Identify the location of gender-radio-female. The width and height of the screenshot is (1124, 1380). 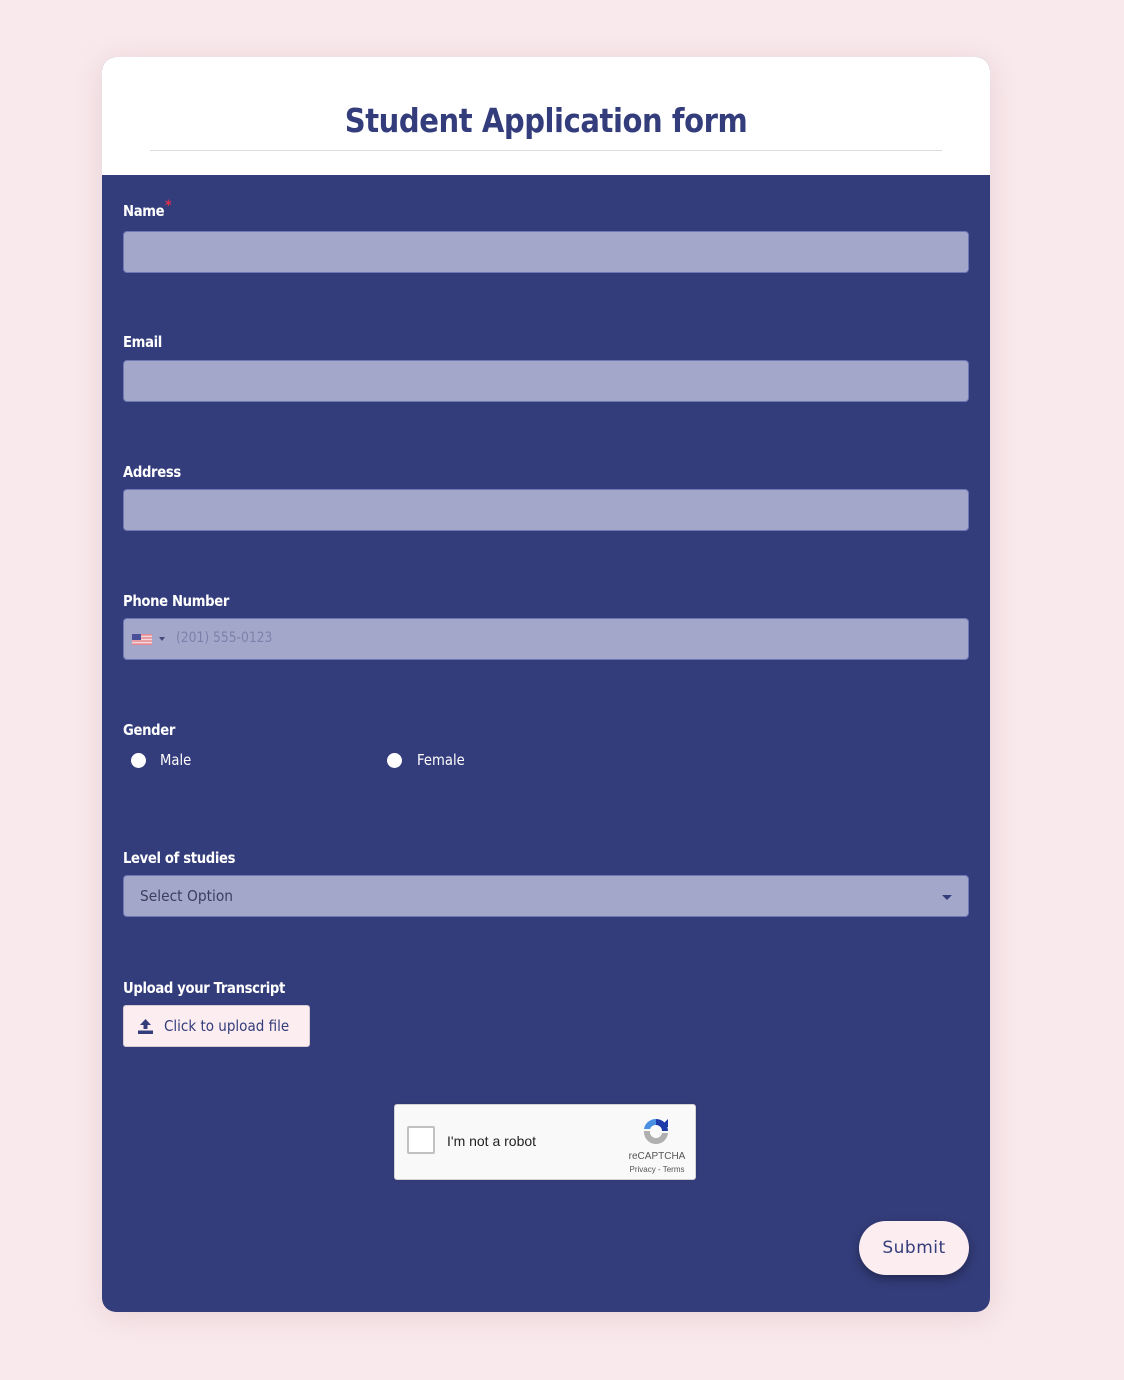
(394, 760).